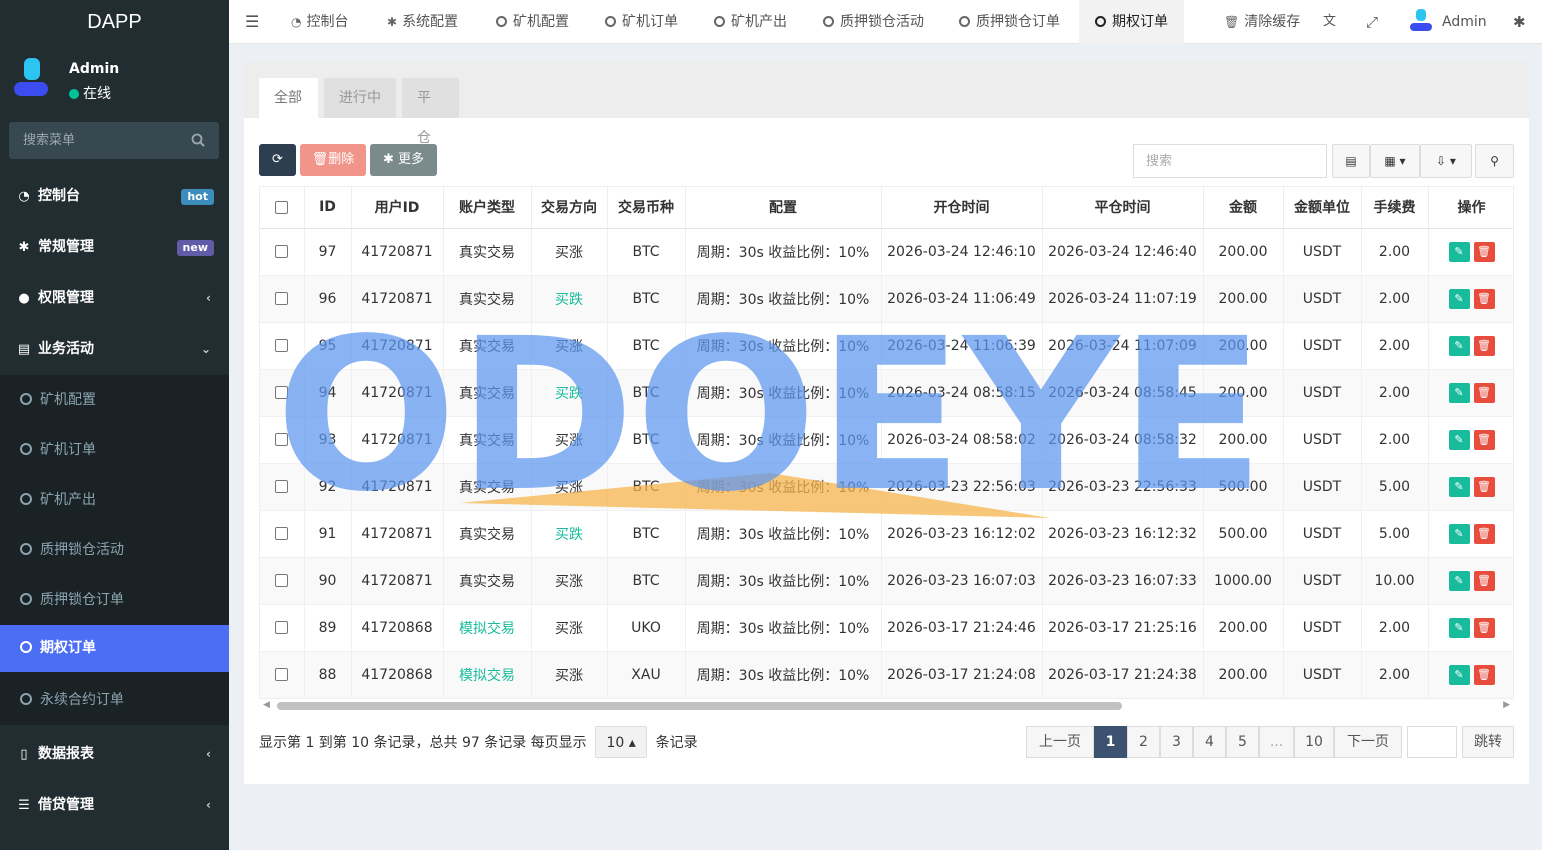 The height and width of the screenshot is (850, 1542). What do you see at coordinates (114, 600) in the screenshot?
I see `sidebar-subitem-staking-orders: 质押锁仓订单` at bounding box center [114, 600].